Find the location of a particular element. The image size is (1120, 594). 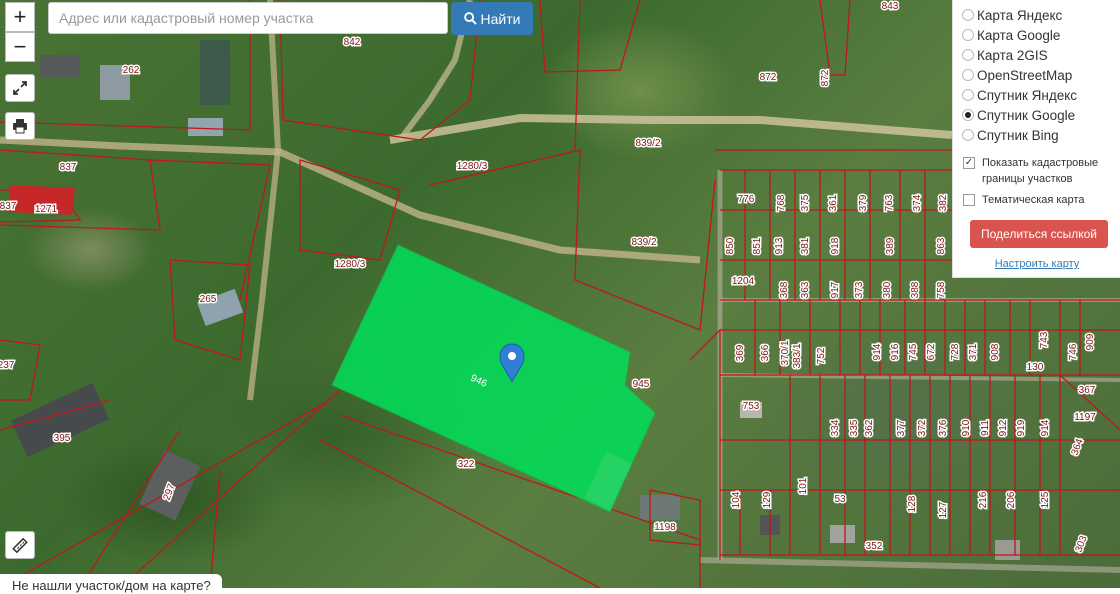

plot-number-label: 237 is located at coordinates (7, 365).